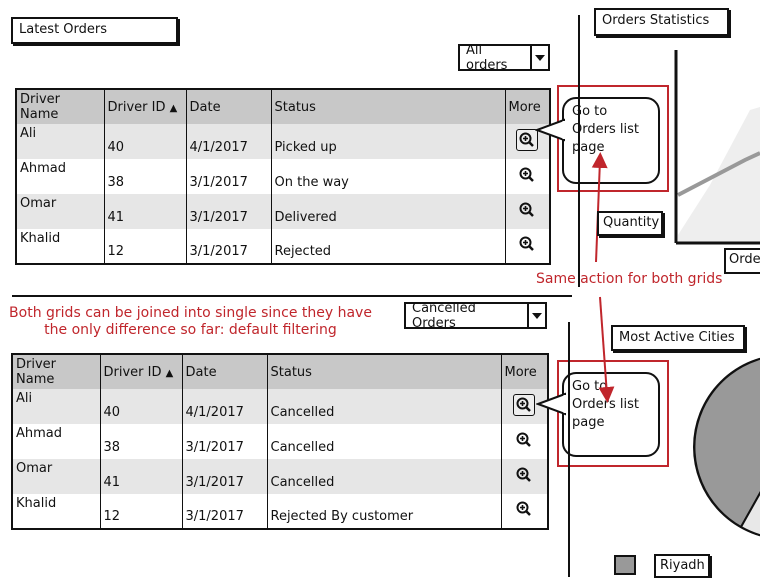  I want to click on pie-slice, so click(726, 443).